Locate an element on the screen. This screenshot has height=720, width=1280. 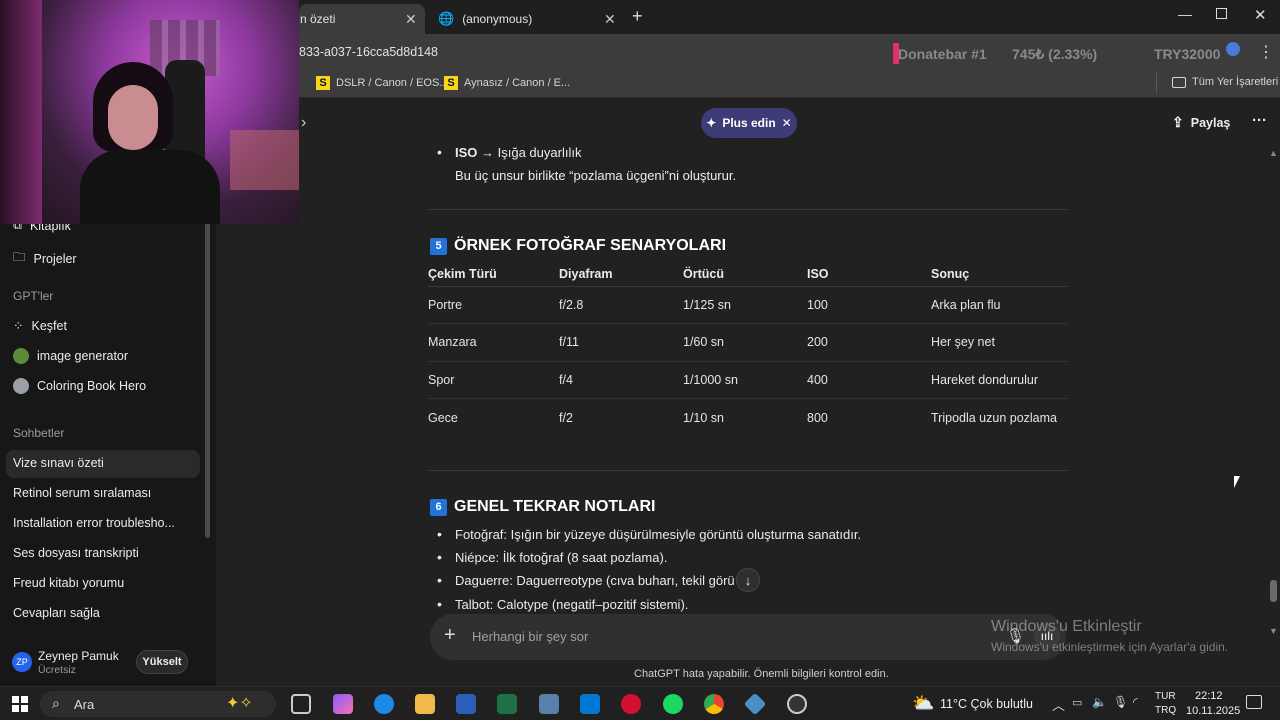
sidebar-item-label: Projeler is located at coordinates (55, 258).